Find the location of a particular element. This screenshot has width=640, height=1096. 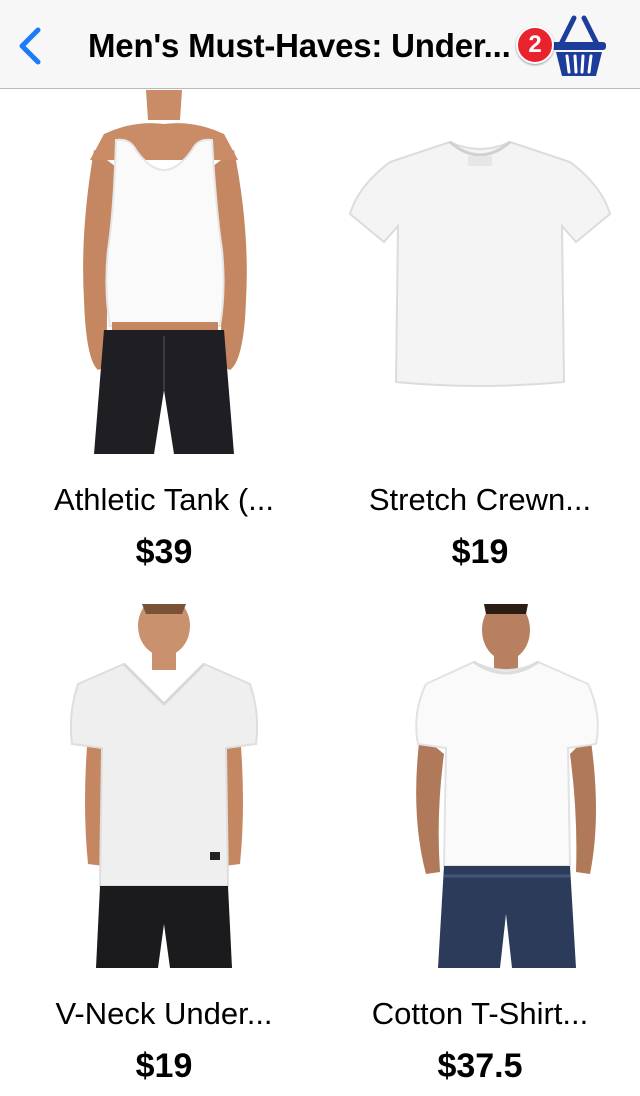

cart-count-badge: 2 is located at coordinates (535, 45).